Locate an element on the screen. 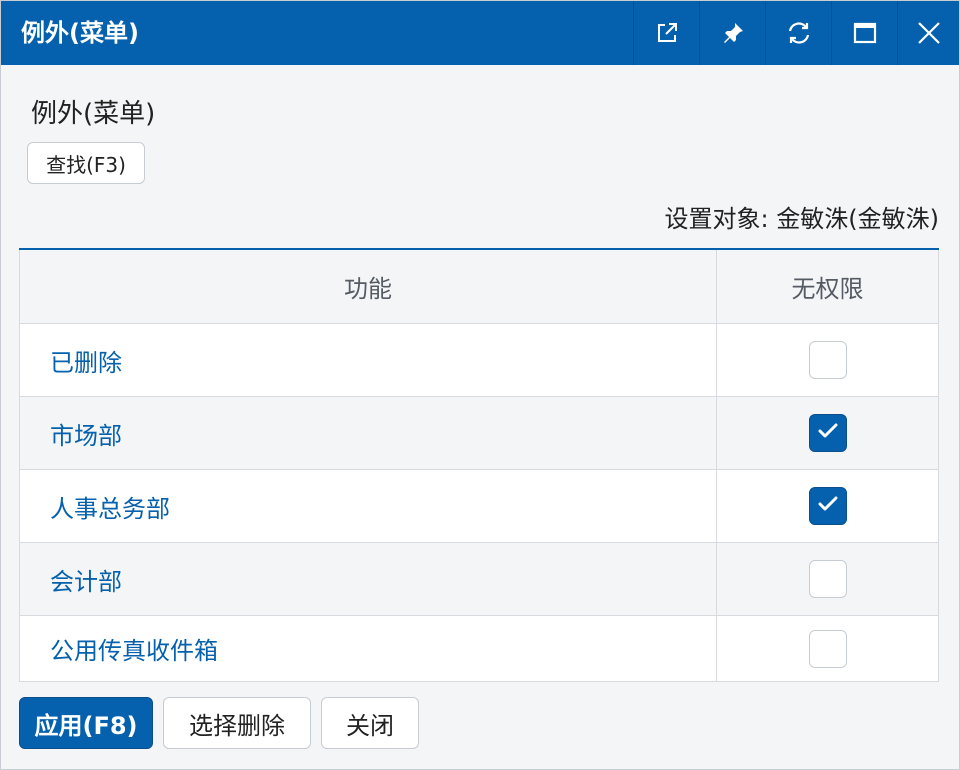  column-header-no-permission: 无权限 is located at coordinates (827, 286).